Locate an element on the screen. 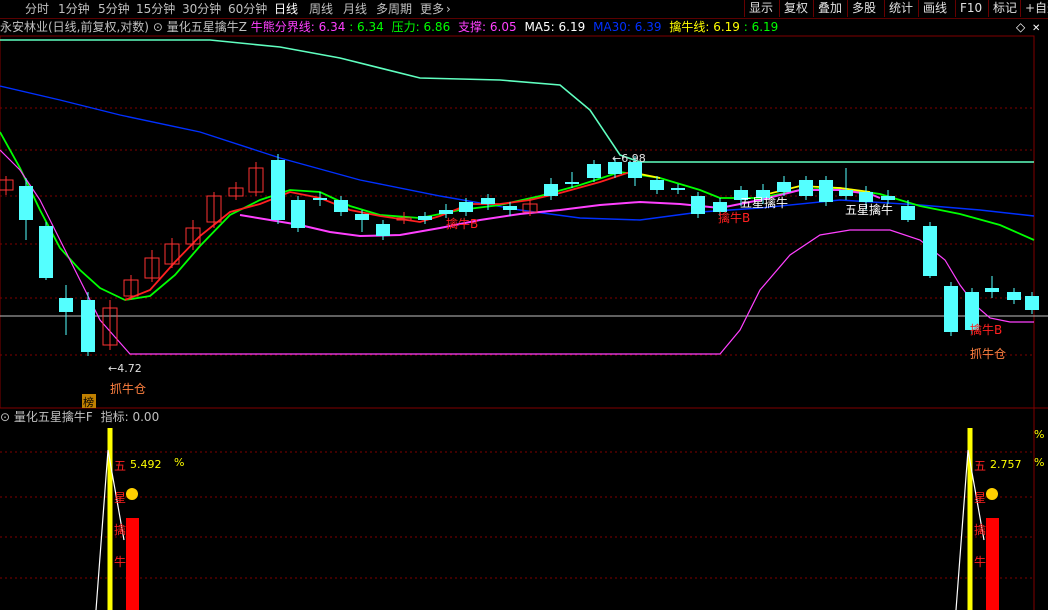 This screenshot has width=1048, height=610. sub-label-1-2: 擒 is located at coordinates (980, 529).